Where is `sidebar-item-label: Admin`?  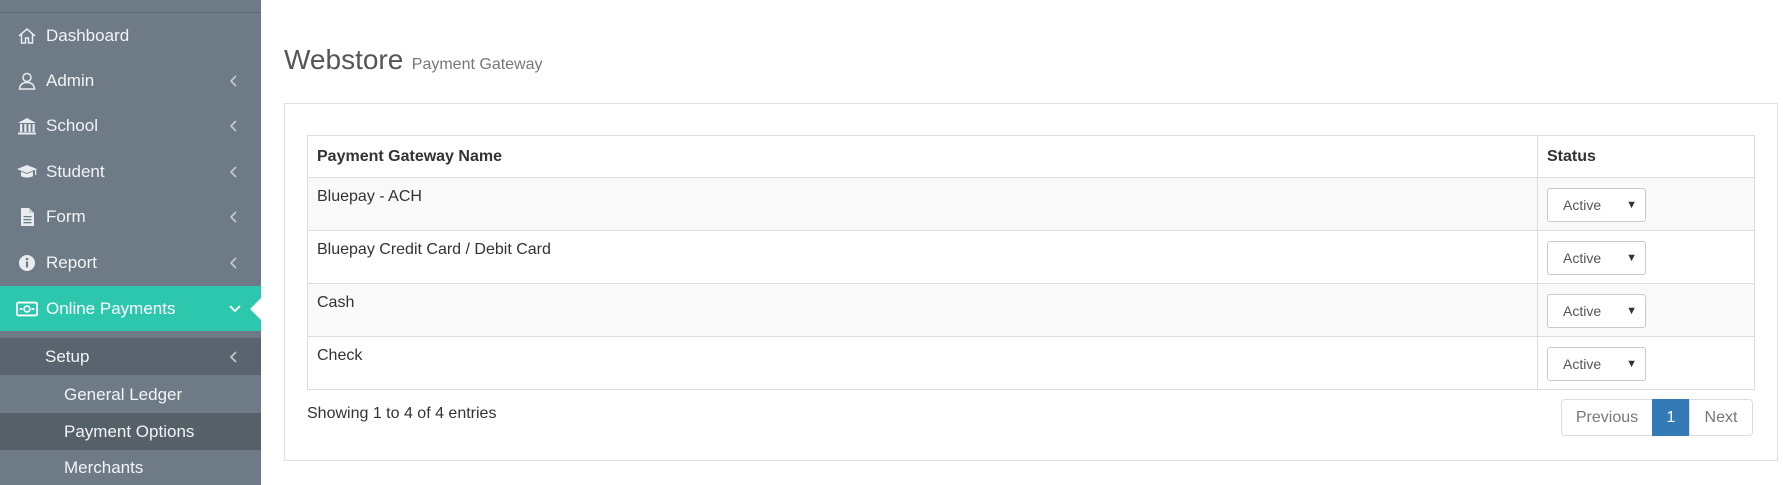 sidebar-item-label: Admin is located at coordinates (70, 80).